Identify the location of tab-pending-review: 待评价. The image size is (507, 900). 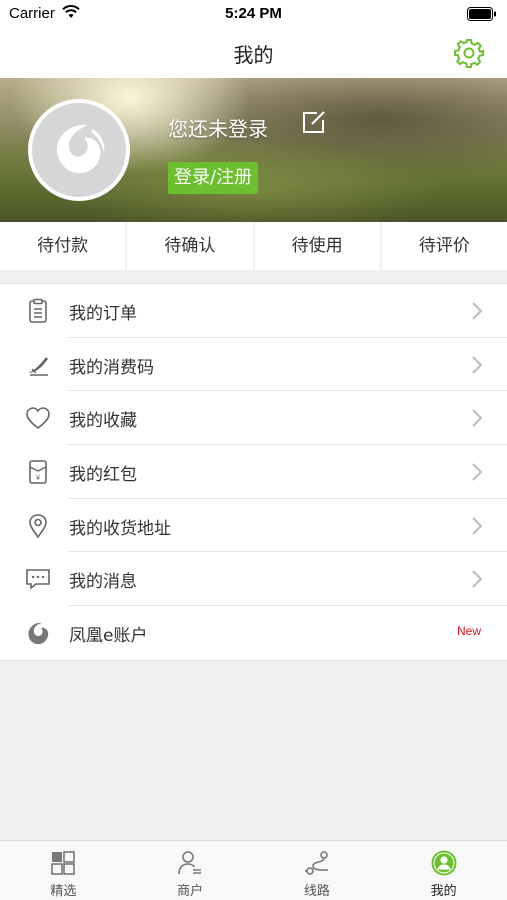
(444, 246).